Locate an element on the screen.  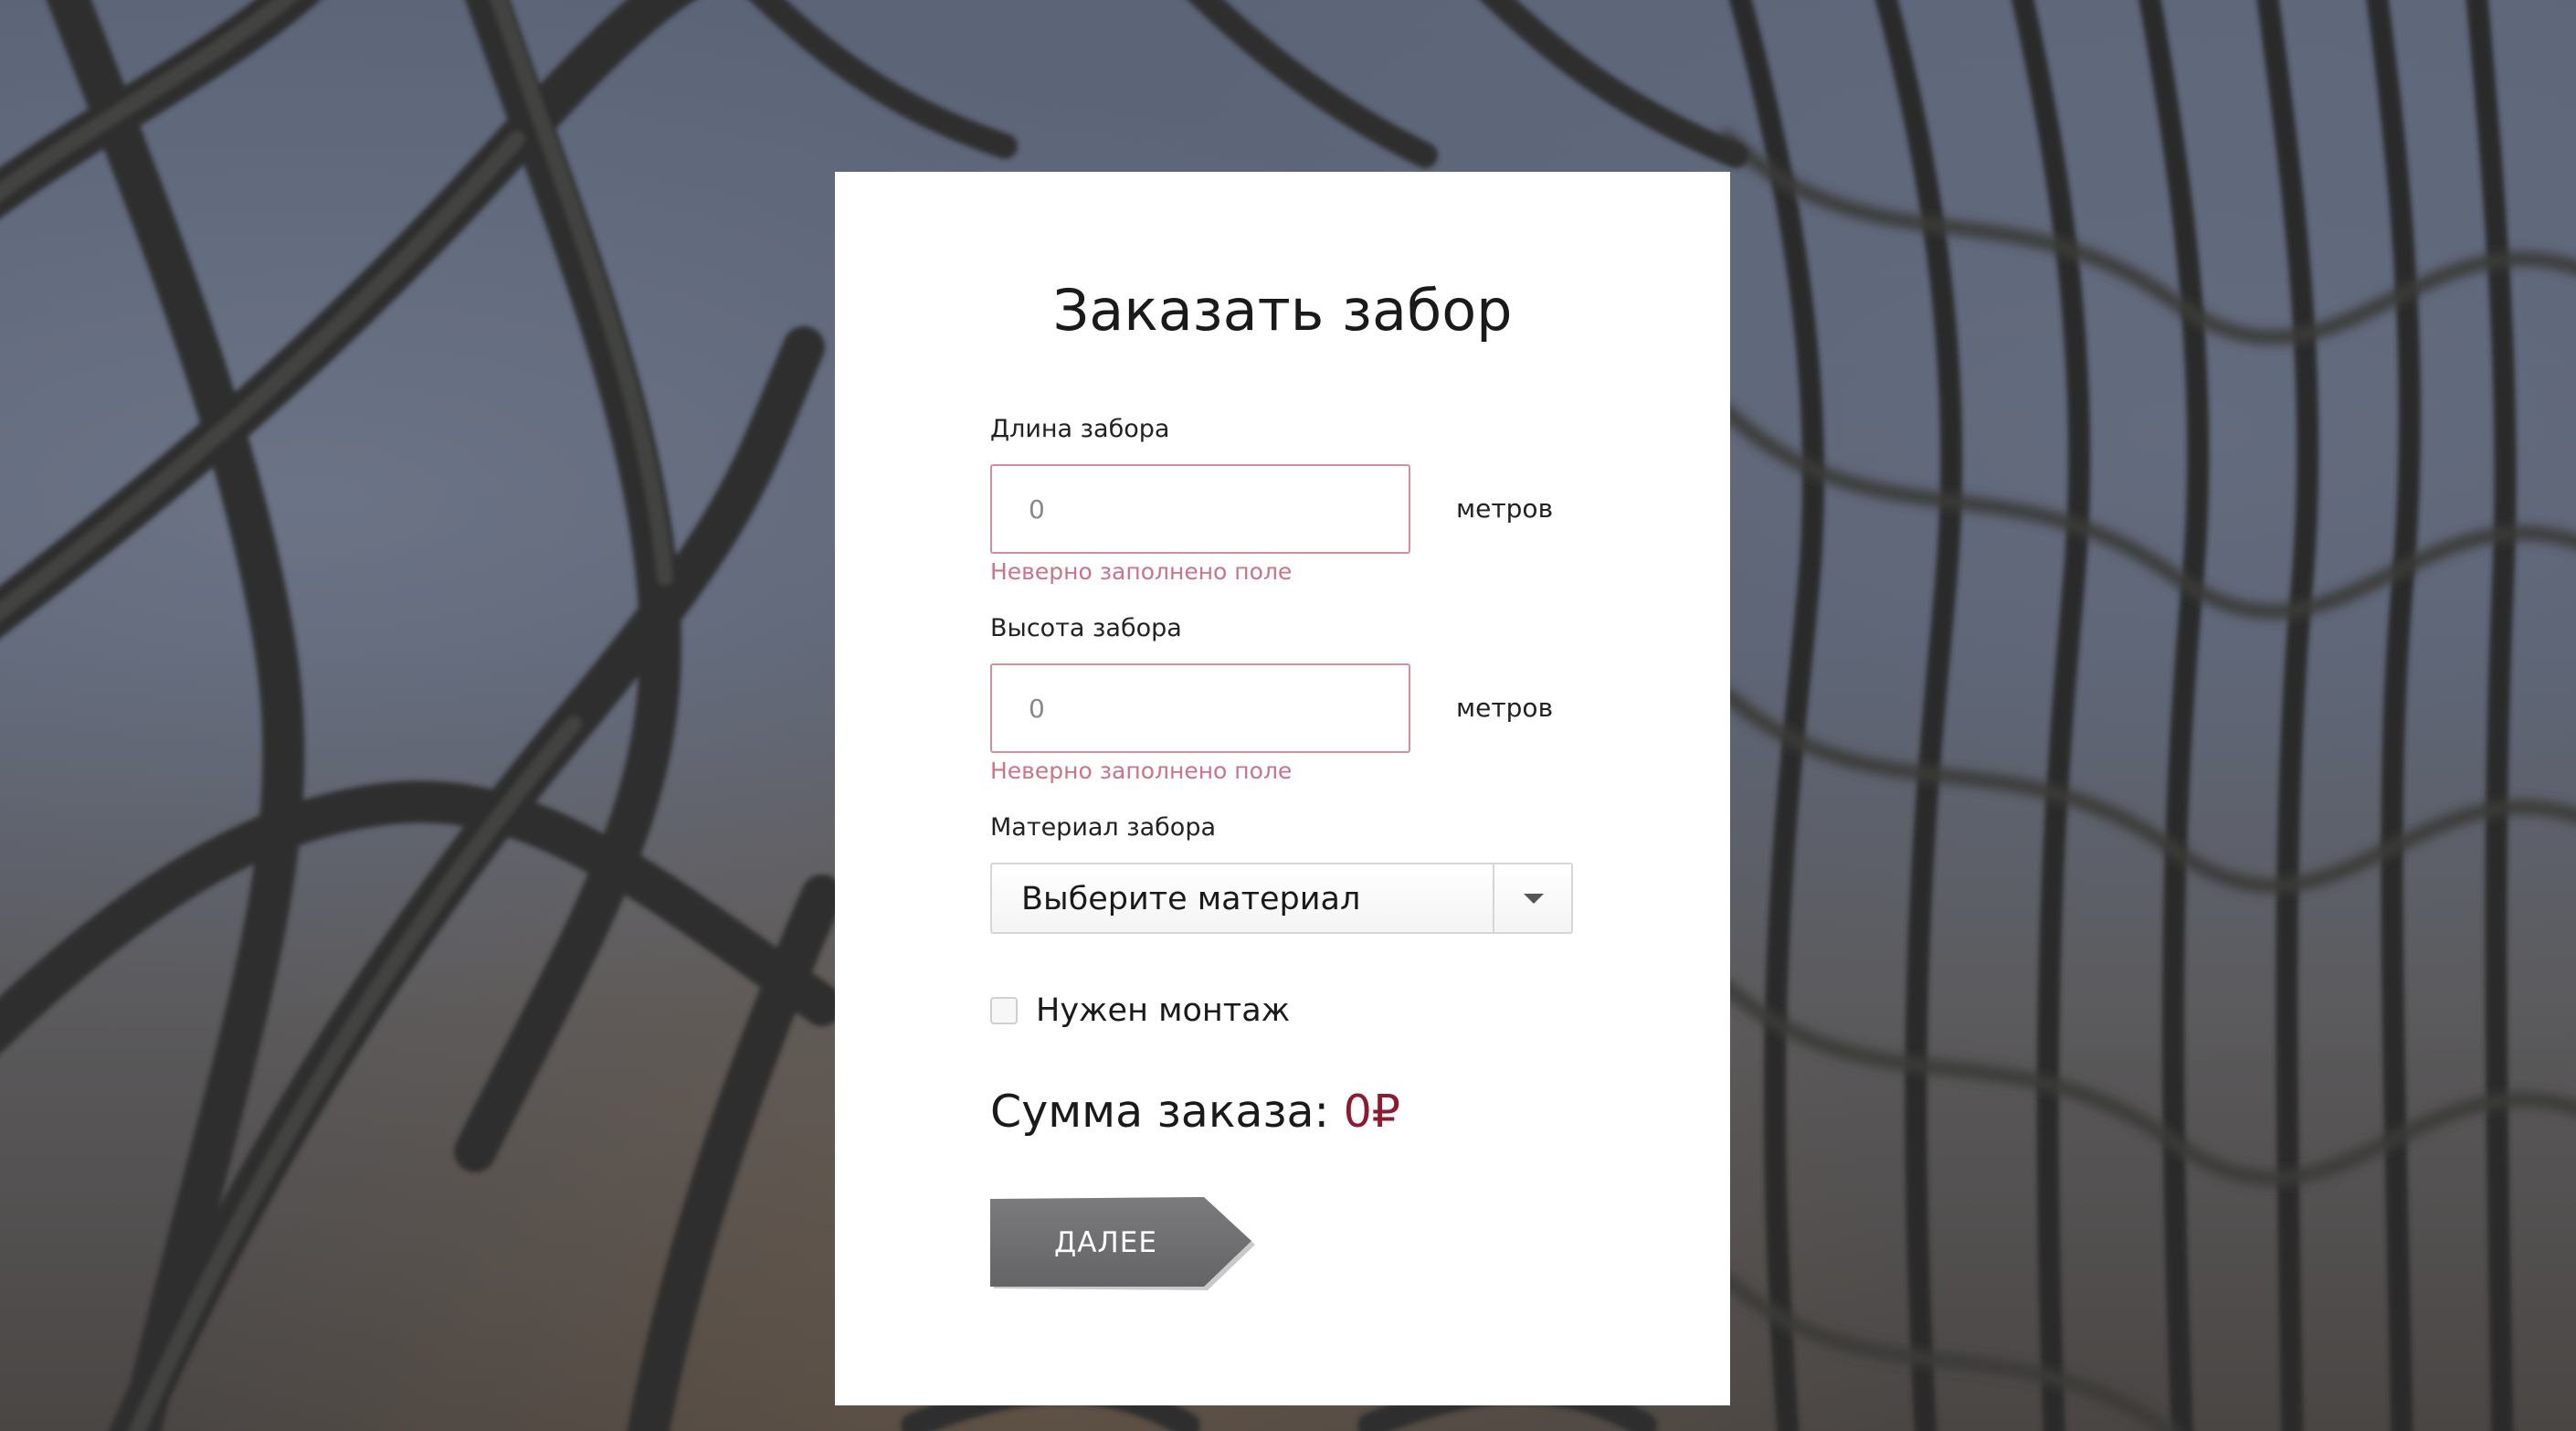
form-title: Заказать забор is located at coordinates (1282, 310).